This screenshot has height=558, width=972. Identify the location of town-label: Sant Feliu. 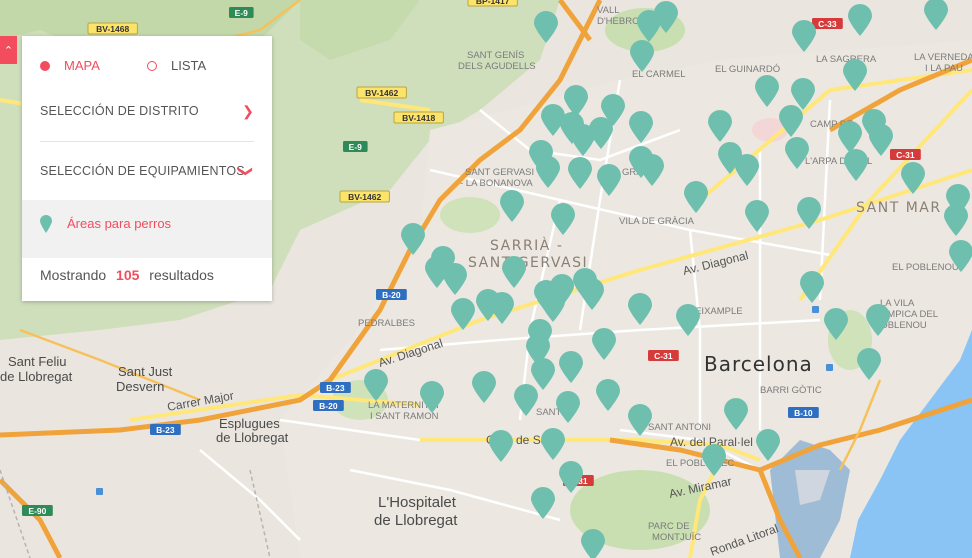
(37, 361).